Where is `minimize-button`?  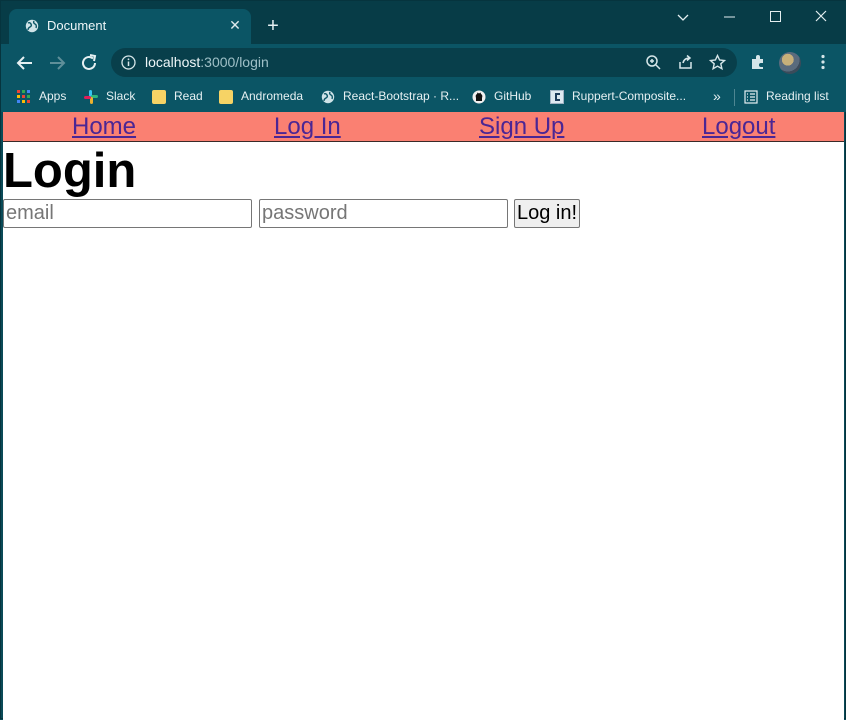 minimize-button is located at coordinates (729, 17).